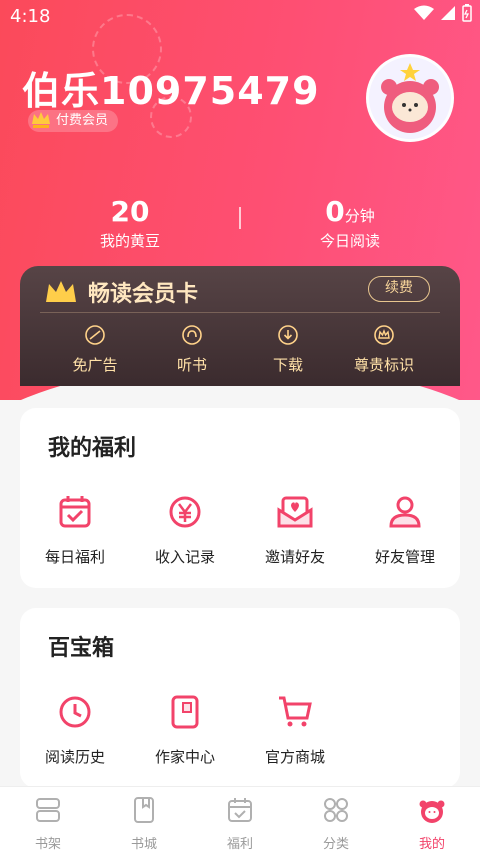  I want to click on tab-label: 书架, so click(47, 844).